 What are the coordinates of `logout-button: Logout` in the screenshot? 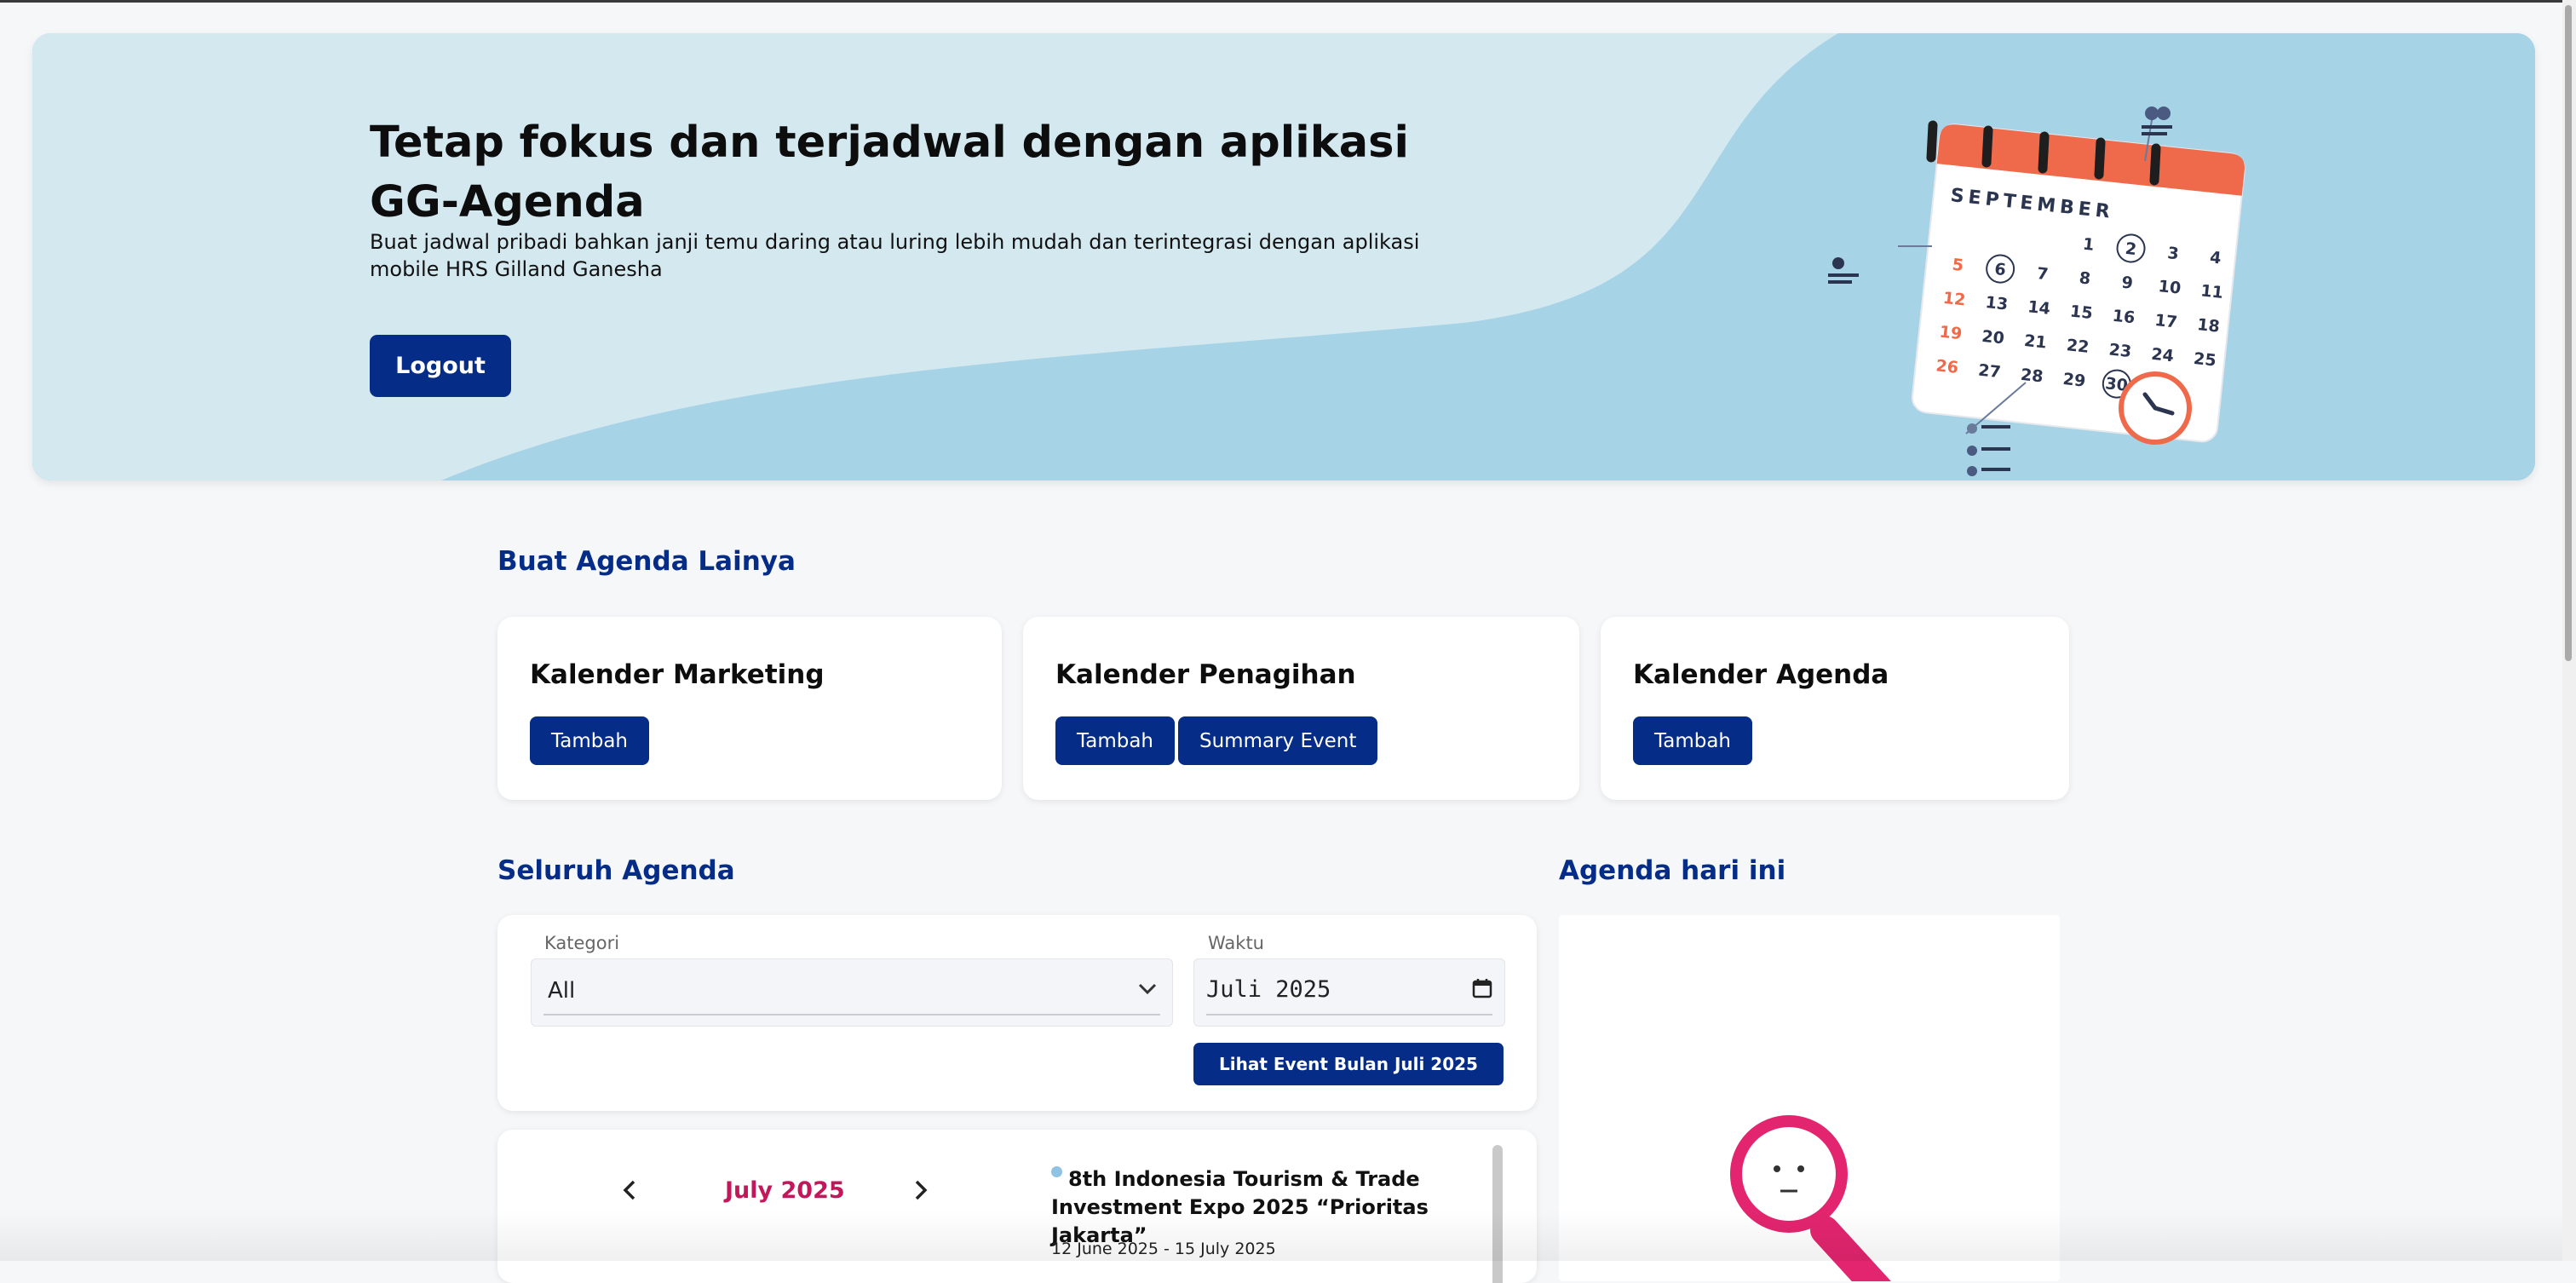 It's located at (441, 366).